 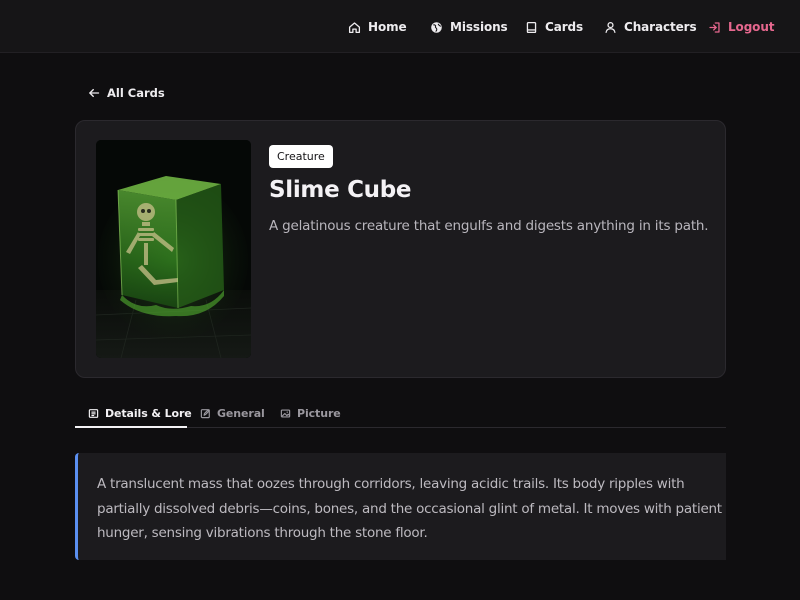 What do you see at coordinates (714, 27) in the screenshot?
I see `logout-icon` at bounding box center [714, 27].